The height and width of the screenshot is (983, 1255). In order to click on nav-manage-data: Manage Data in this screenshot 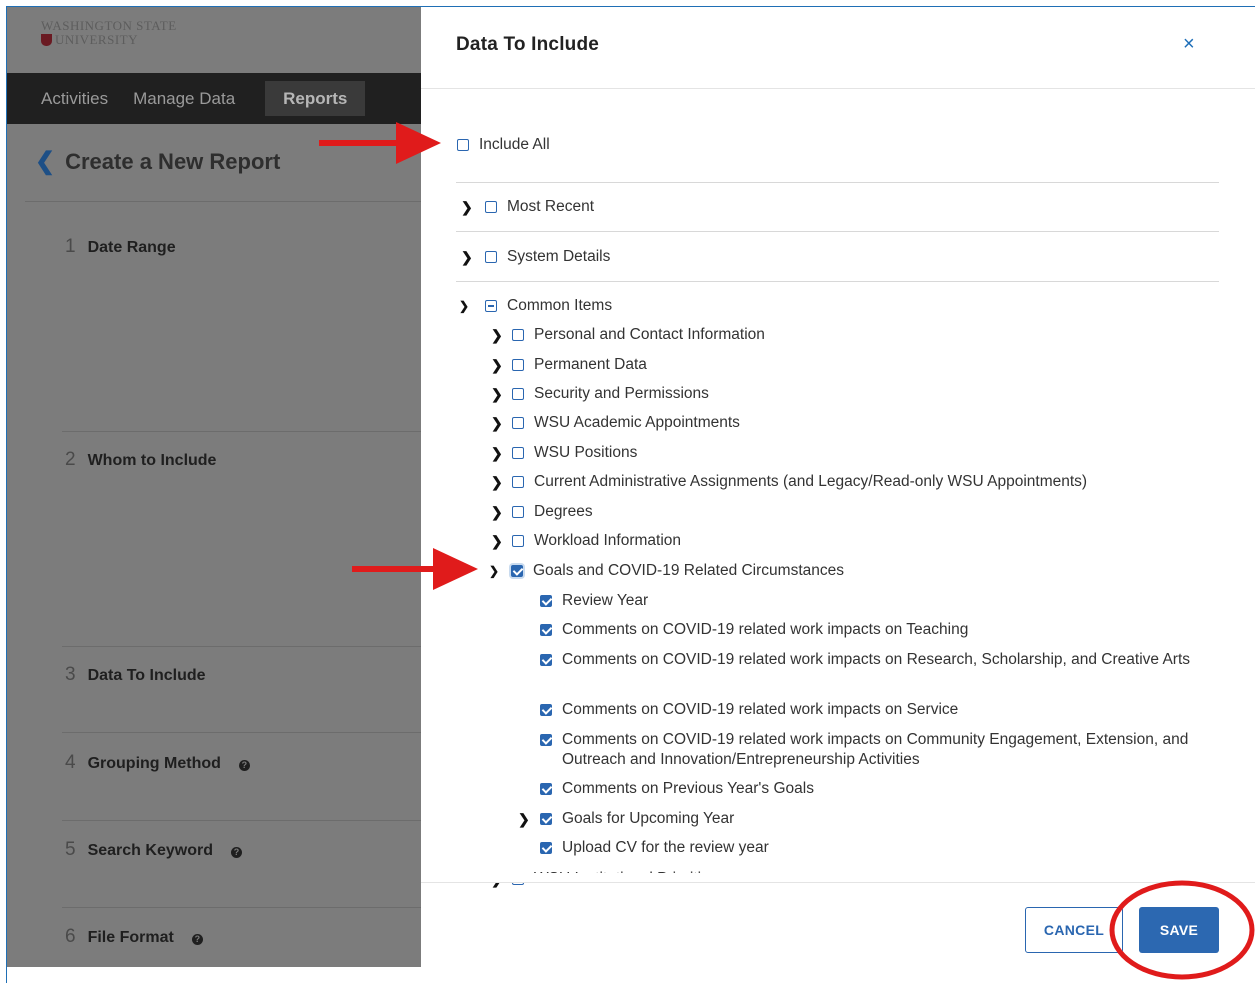, I will do `click(196, 98)`.